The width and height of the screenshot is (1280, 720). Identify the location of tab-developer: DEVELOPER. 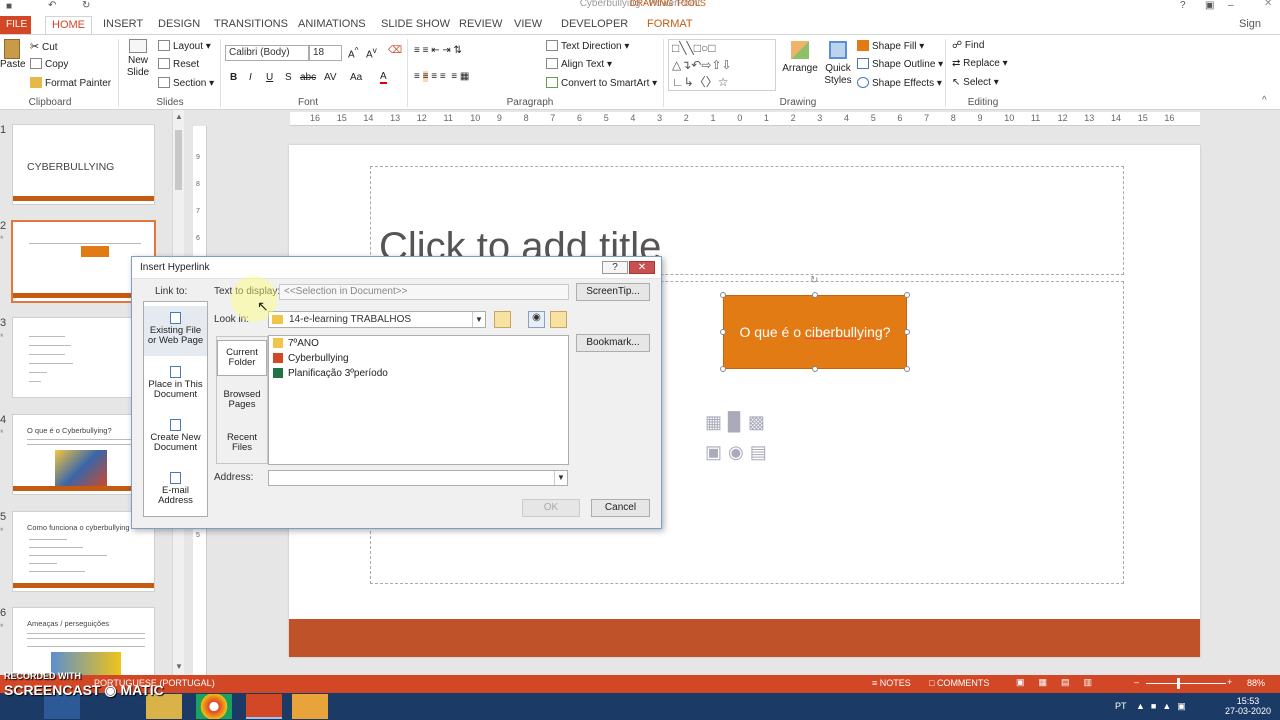
(594, 25).